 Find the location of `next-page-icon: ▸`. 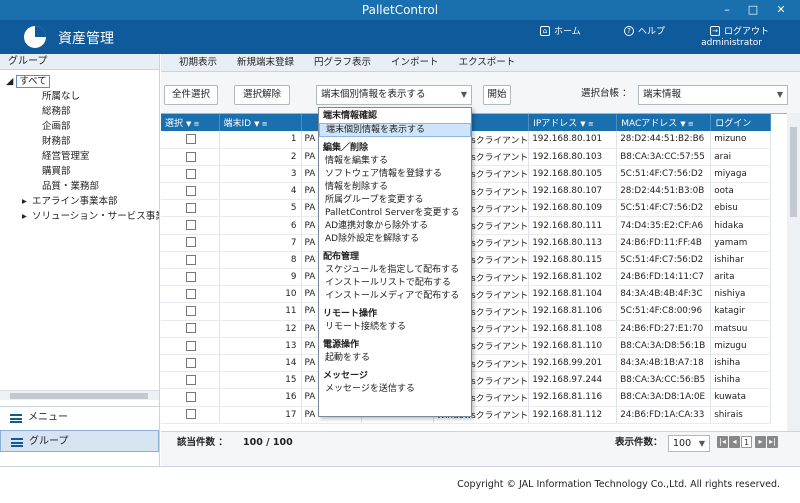

next-page-icon: ▸ is located at coordinates (760, 442).